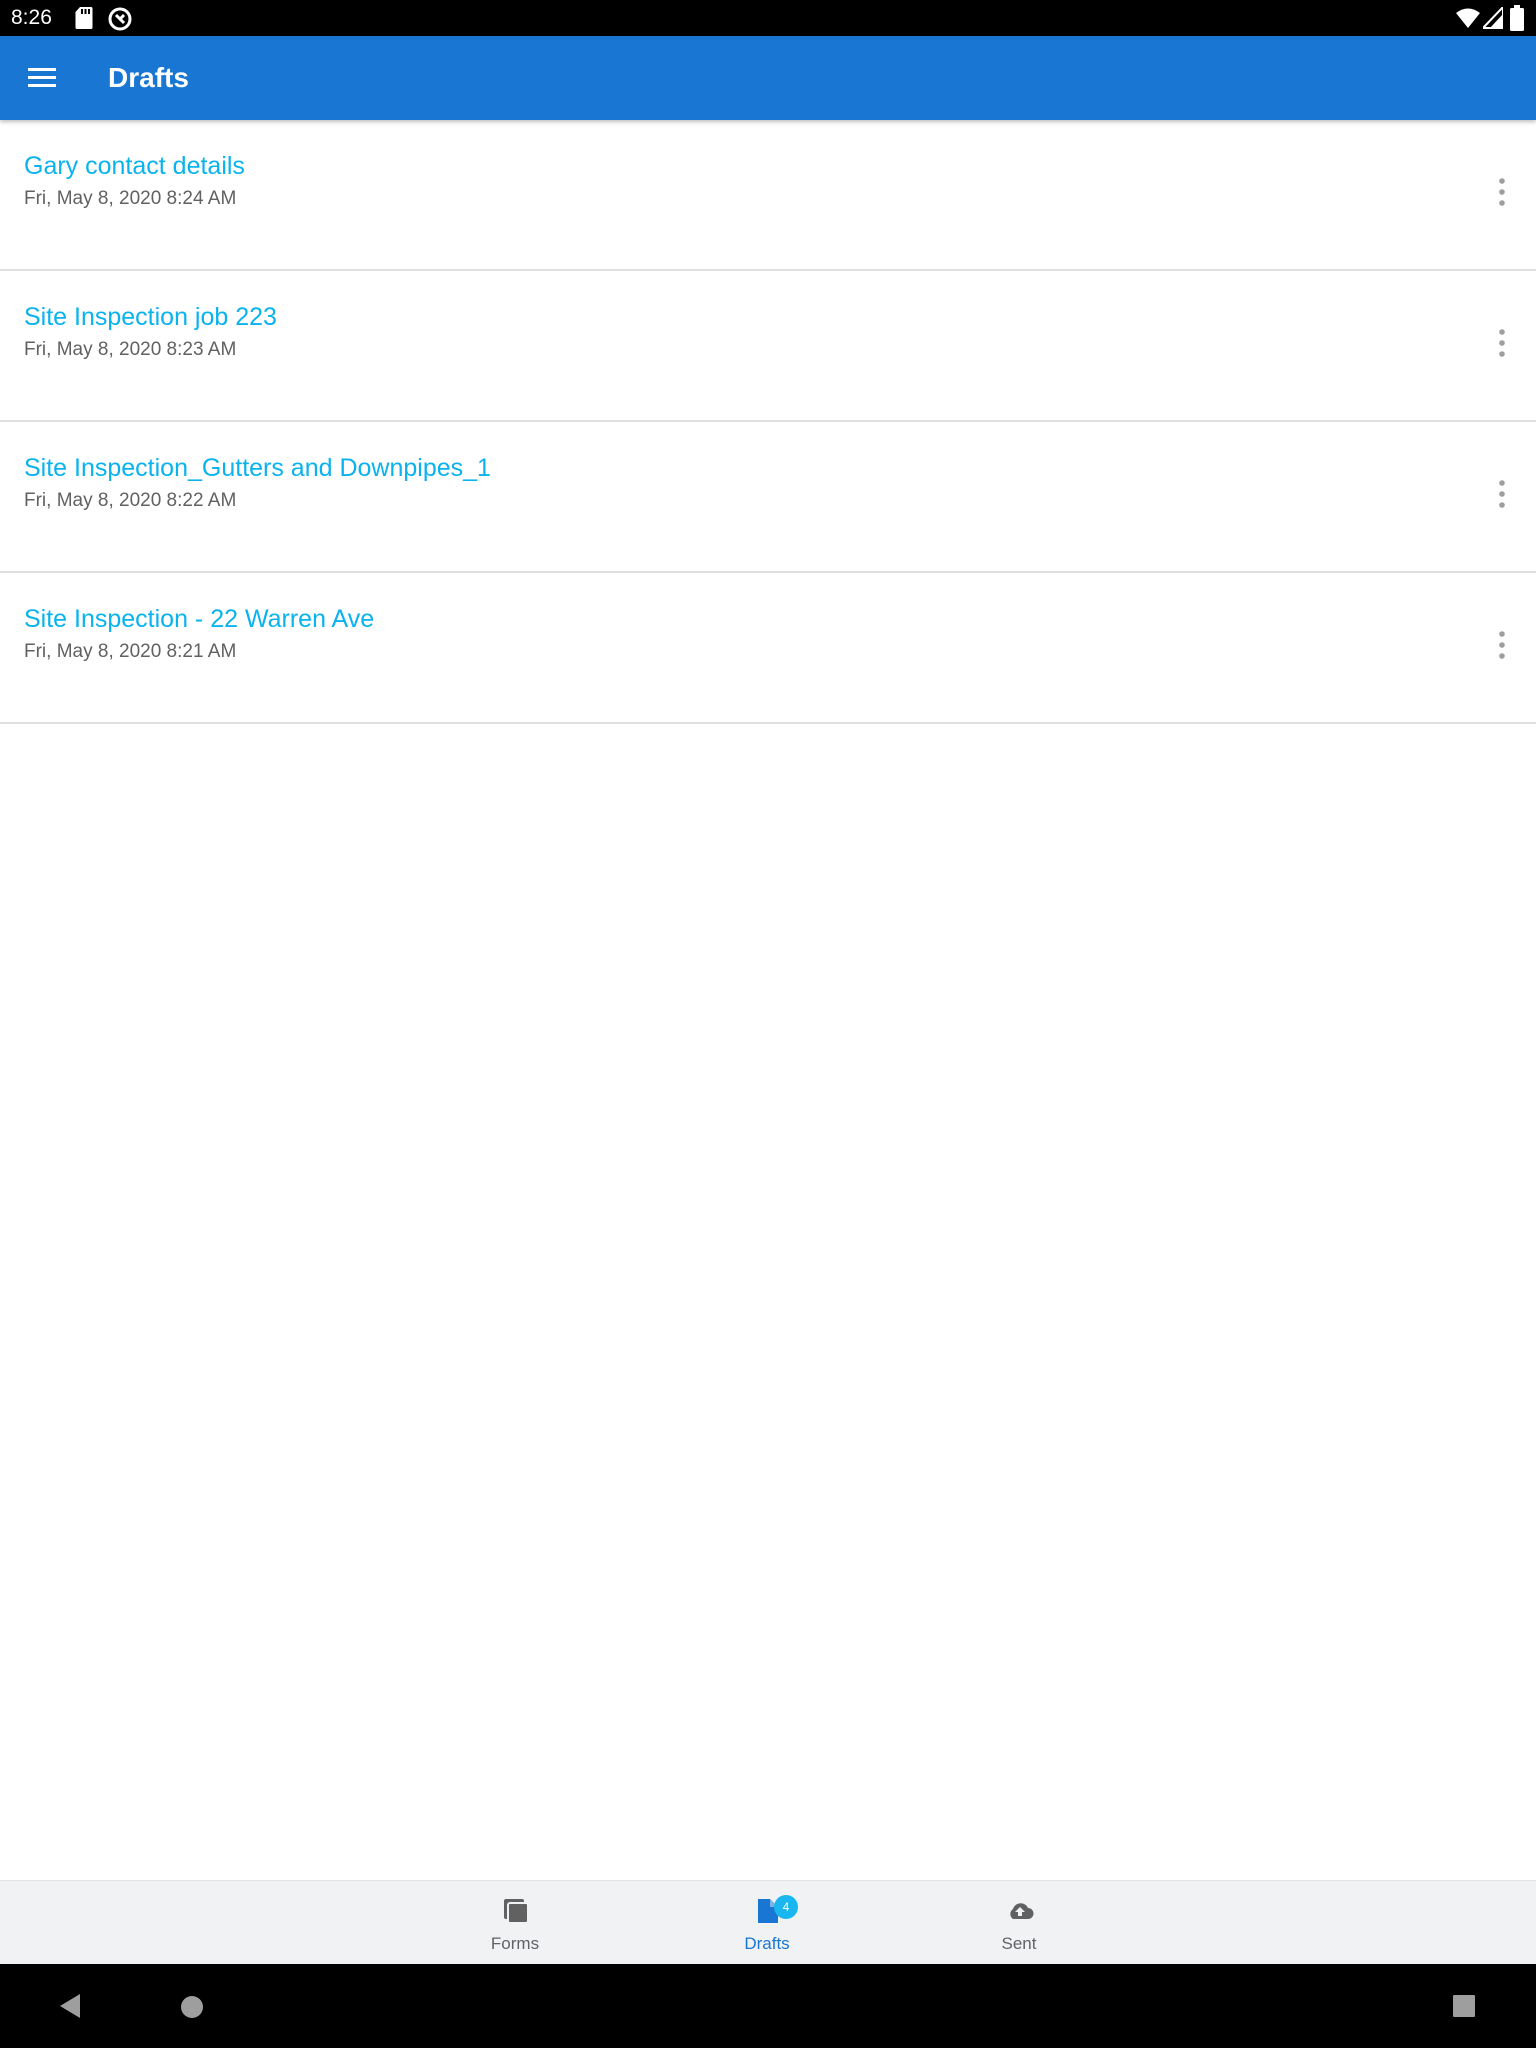 Image resolution: width=1536 pixels, height=2048 pixels. Describe the element at coordinates (1464, 2006) in the screenshot. I see `recents-icon` at that location.